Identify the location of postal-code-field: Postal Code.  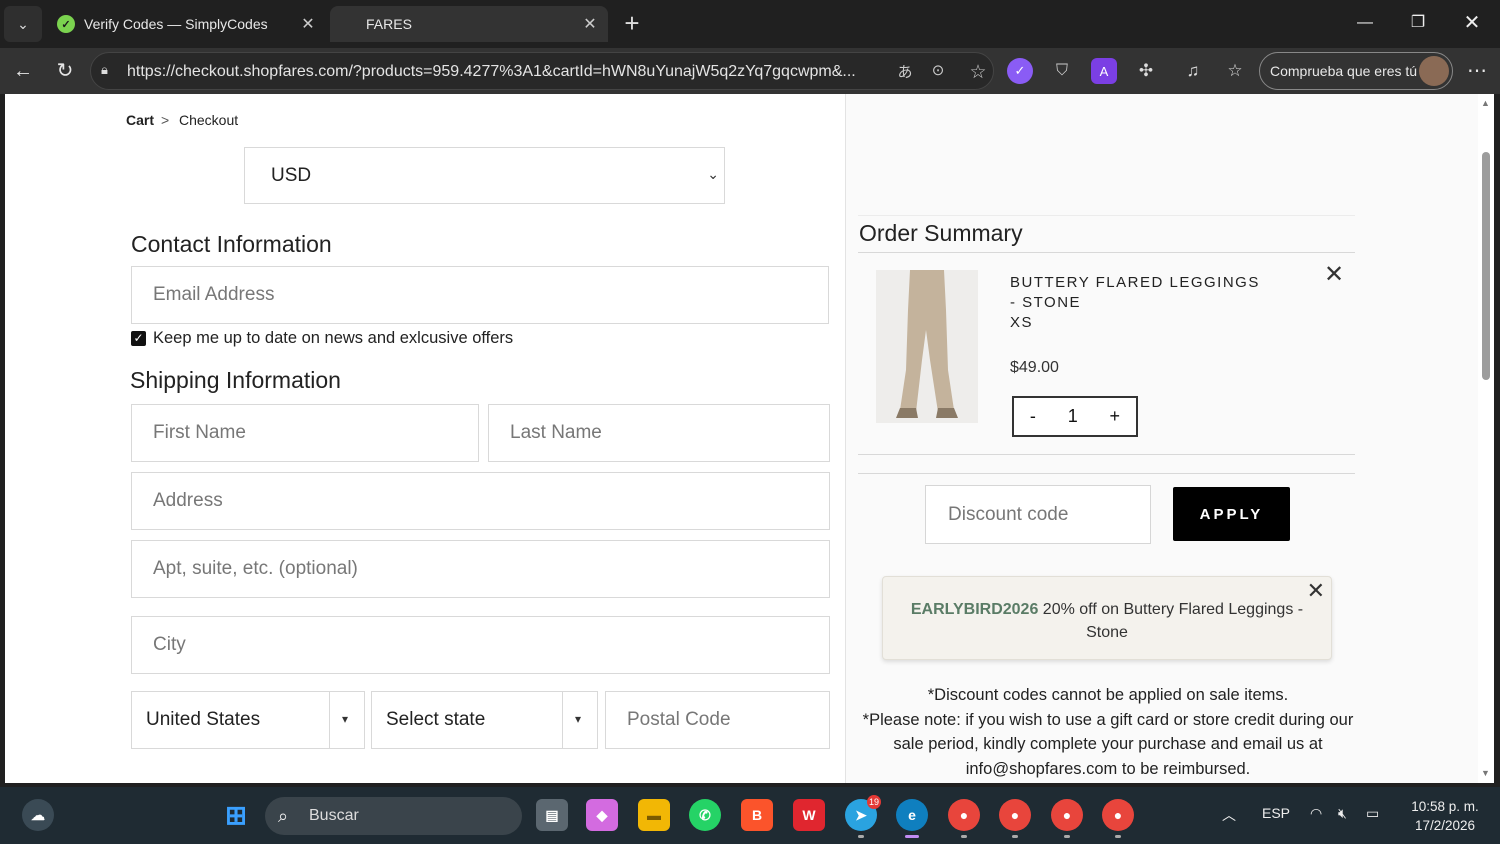
(717, 720).